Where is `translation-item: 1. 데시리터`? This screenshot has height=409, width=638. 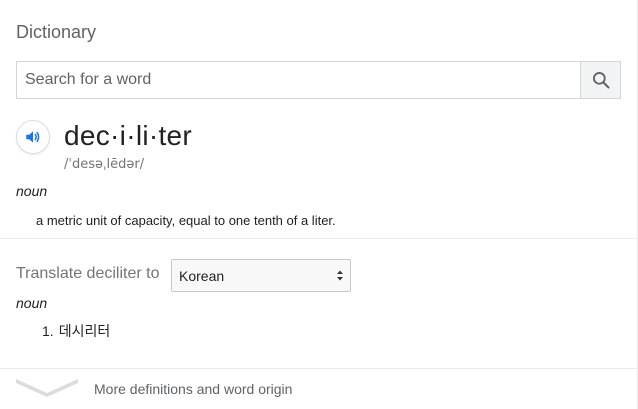 translation-item: 1. 데시리터 is located at coordinates (76, 331).